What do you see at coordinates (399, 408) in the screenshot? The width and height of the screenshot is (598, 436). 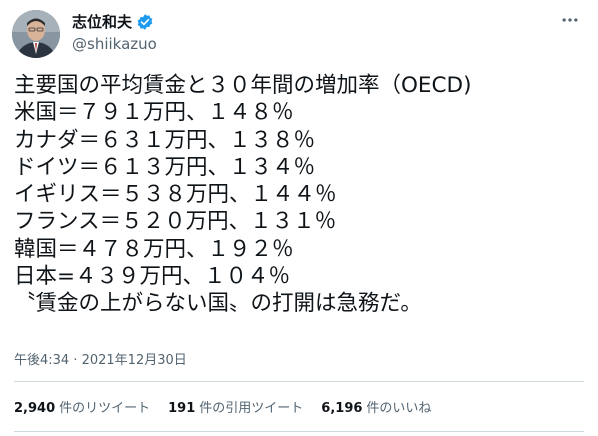 I see `likes-label: 件のいいね` at bounding box center [399, 408].